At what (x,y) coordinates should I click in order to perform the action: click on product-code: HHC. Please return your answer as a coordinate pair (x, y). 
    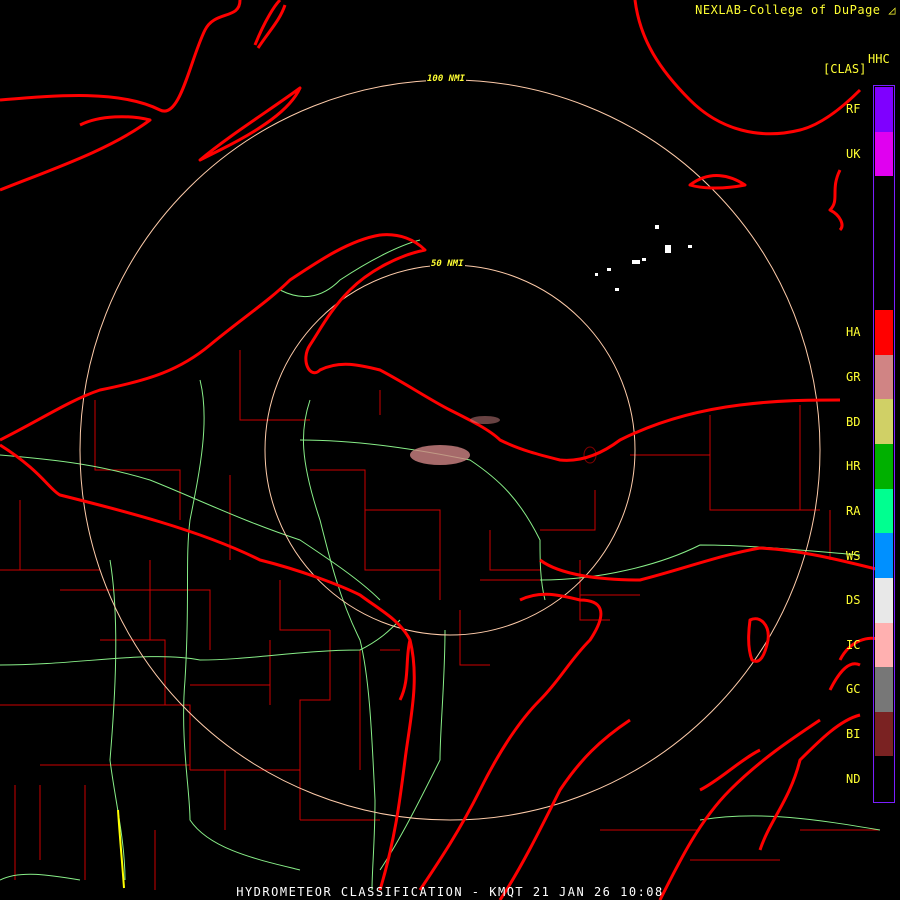
    Looking at the image, I should click on (879, 59).